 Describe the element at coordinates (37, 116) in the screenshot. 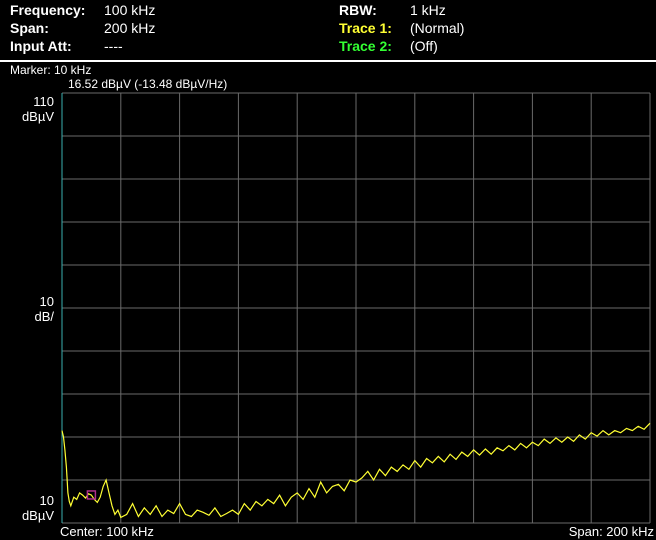

I see `y-top-unit: dBµV` at that location.